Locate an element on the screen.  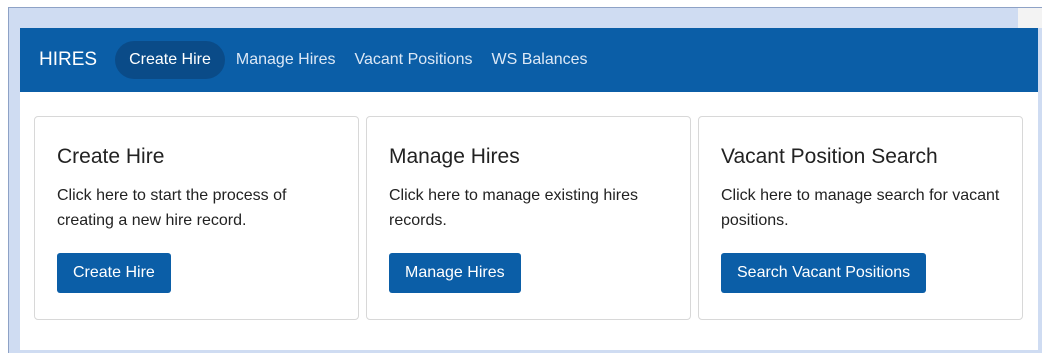
nav-manage-hires: Manage Hires is located at coordinates (286, 60).